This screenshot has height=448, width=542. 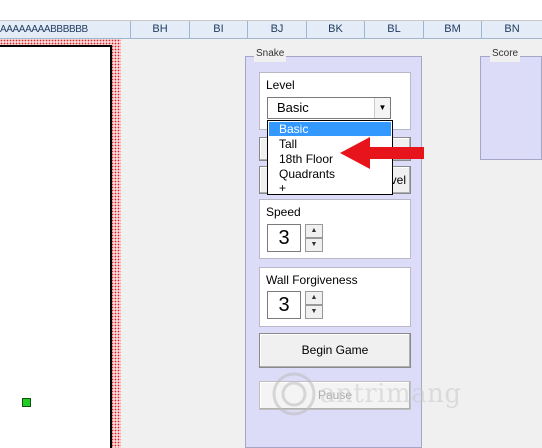 I want to click on formula-bar, so click(x=271, y=10).